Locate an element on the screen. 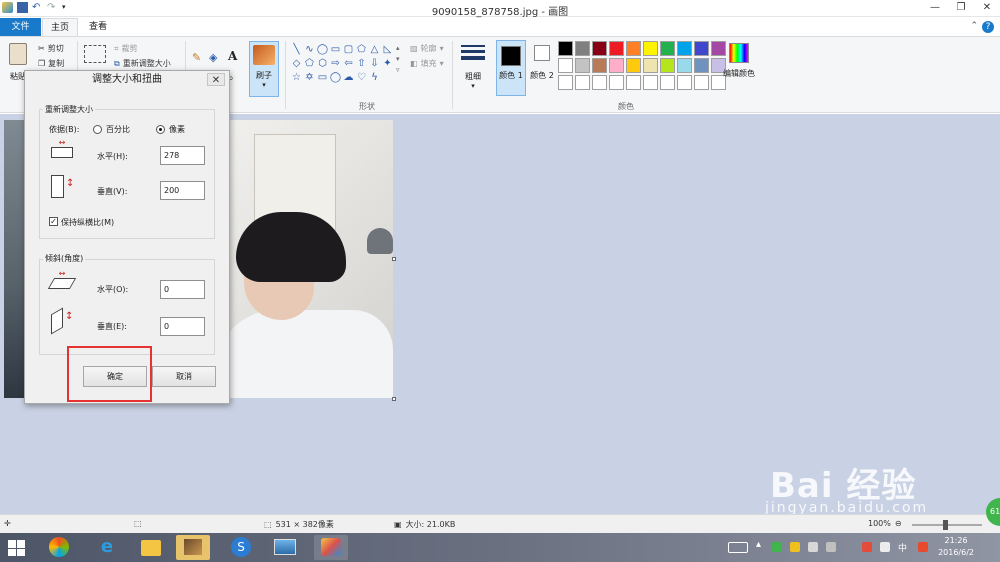 The width and height of the screenshot is (1000, 562). volume-icon is located at coordinates (813, 547).